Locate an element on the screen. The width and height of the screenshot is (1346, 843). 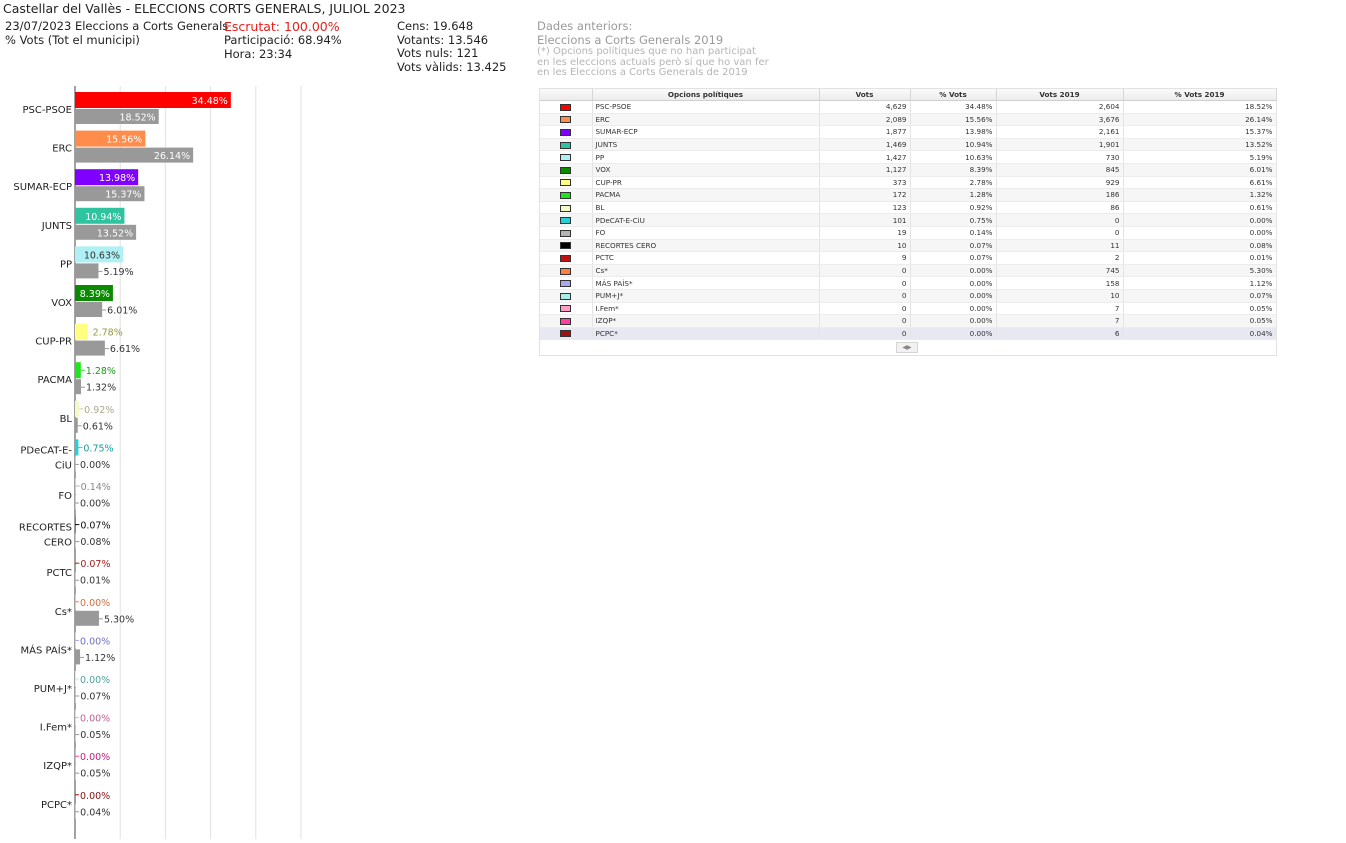
value-label-2019: 0.61% is located at coordinates (98, 426).